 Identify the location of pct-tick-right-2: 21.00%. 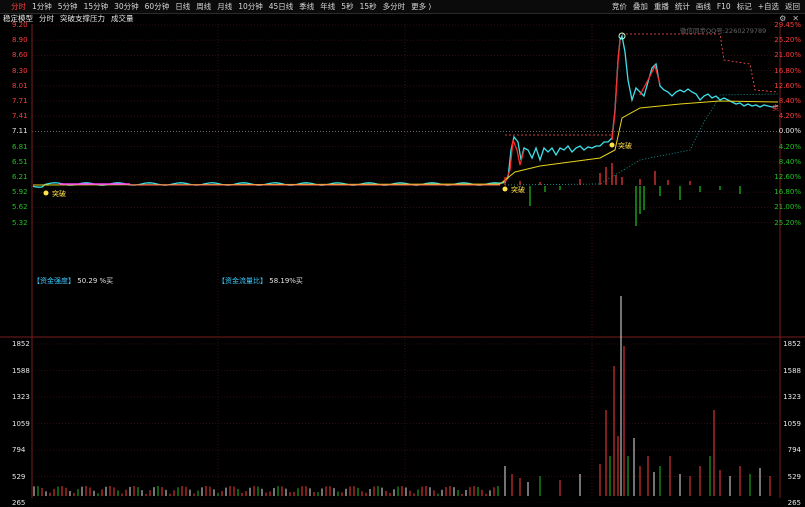
(787, 55).